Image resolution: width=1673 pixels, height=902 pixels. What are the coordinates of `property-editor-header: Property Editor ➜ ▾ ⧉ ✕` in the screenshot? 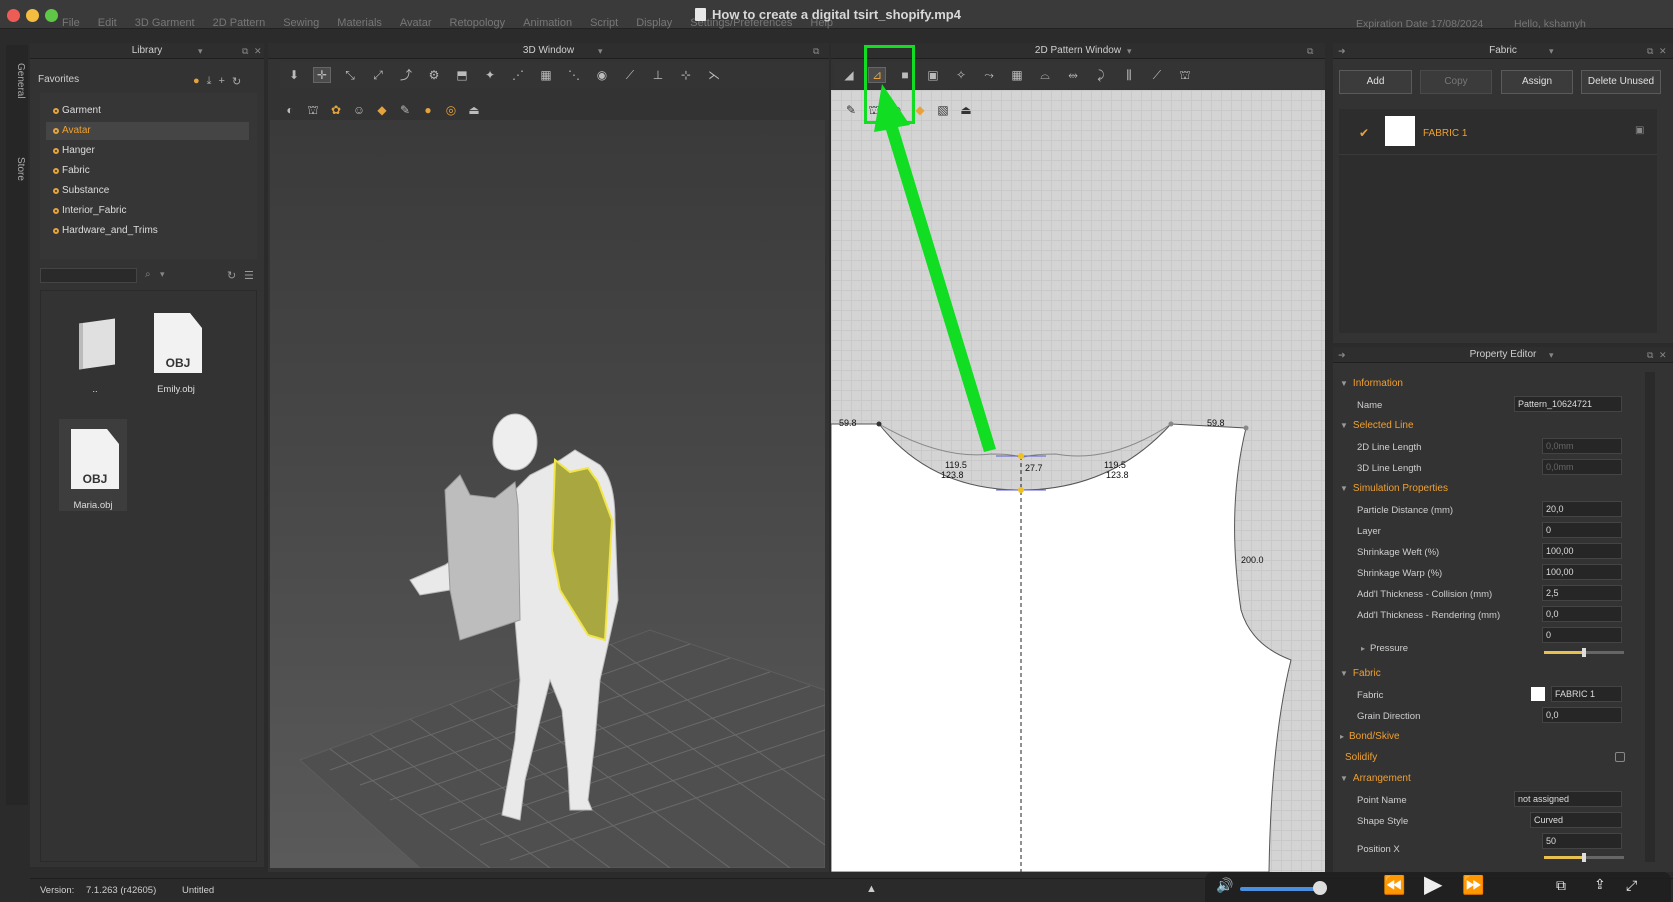 It's located at (1503, 355).